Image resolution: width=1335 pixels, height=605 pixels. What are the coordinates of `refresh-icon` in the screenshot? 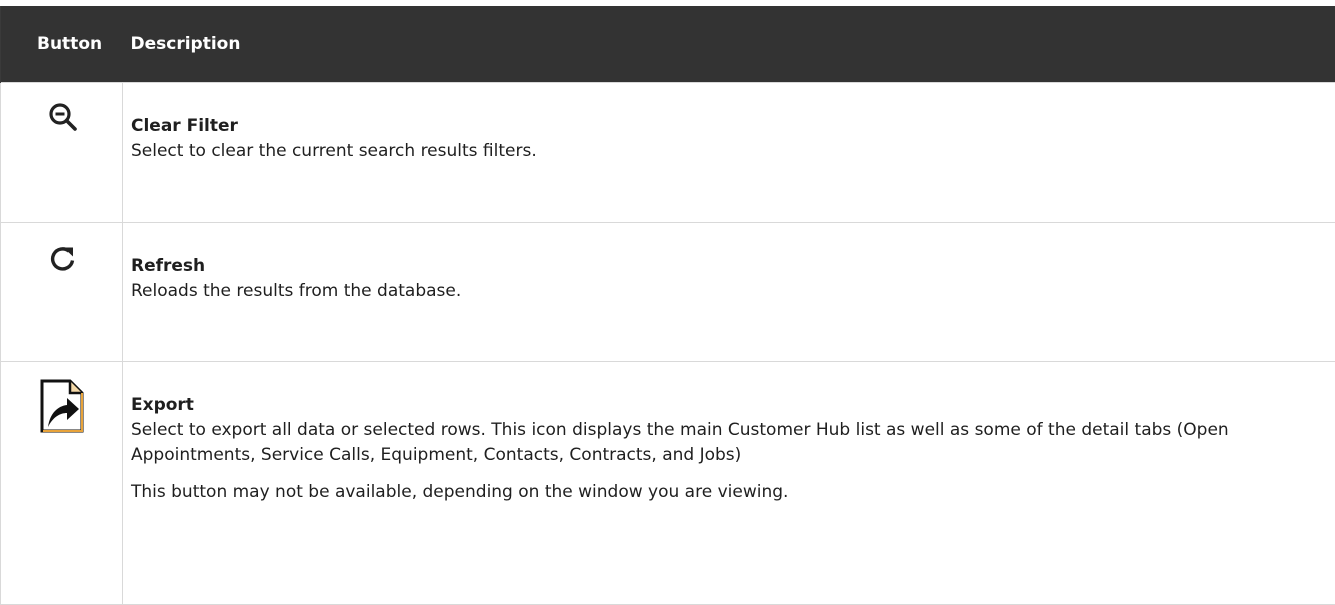 It's located at (63, 262).